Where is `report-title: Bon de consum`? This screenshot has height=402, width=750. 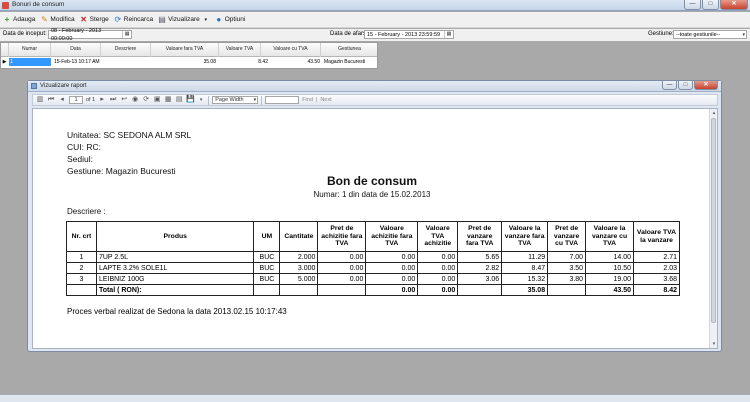 report-title: Bon de consum is located at coordinates (371, 181).